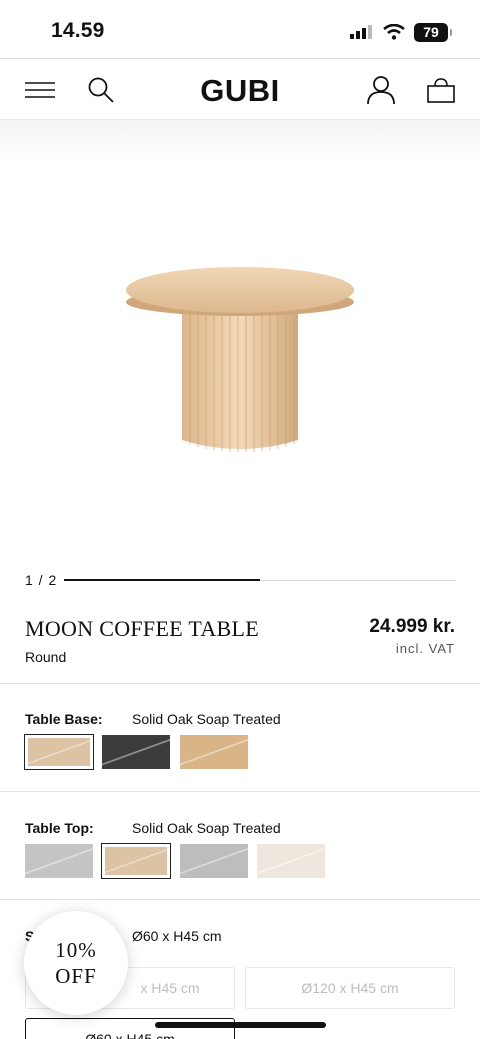 The image size is (480, 1039). I want to click on table-top-swatch-grey-marble, so click(59, 861).